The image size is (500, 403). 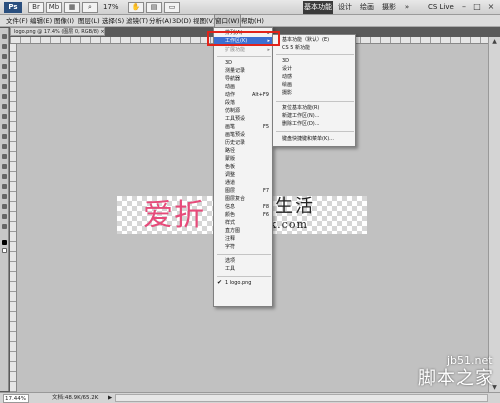 I want to click on minimize-icon: –, so click(x=464, y=7).